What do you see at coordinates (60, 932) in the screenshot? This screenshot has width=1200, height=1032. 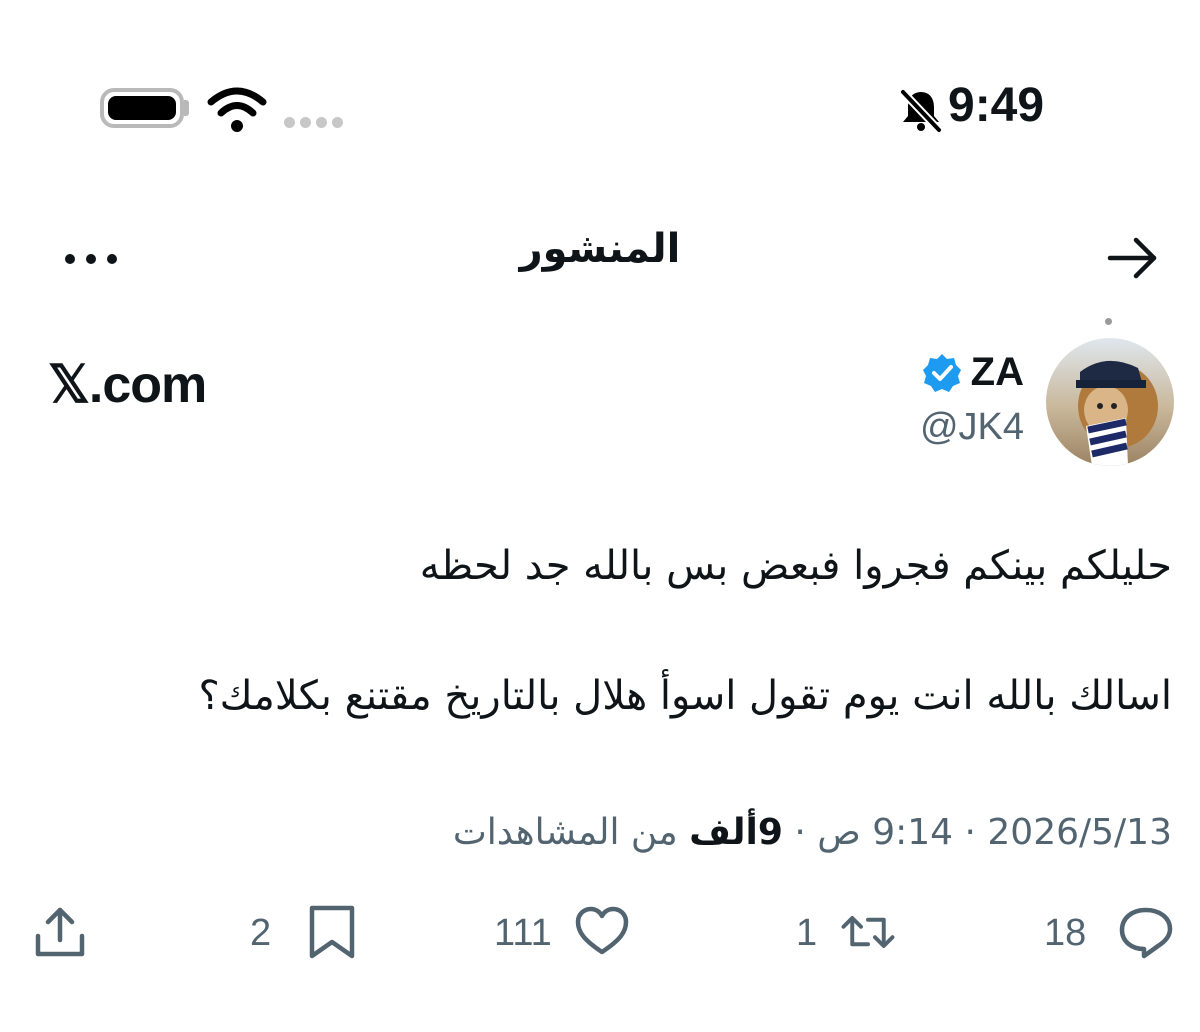 I see `share-icon` at bounding box center [60, 932].